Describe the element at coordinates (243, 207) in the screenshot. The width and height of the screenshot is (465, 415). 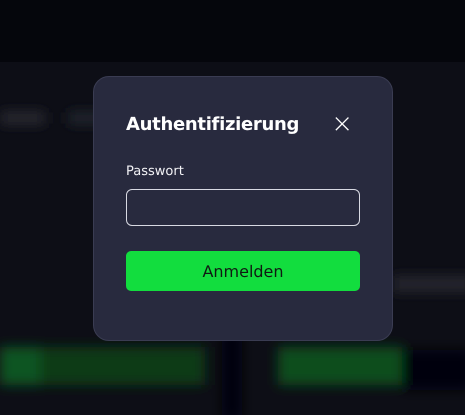
I see `password-field` at that location.